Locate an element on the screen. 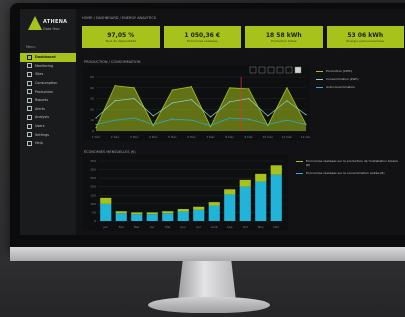  file-icon is located at coordinates (29, 100).